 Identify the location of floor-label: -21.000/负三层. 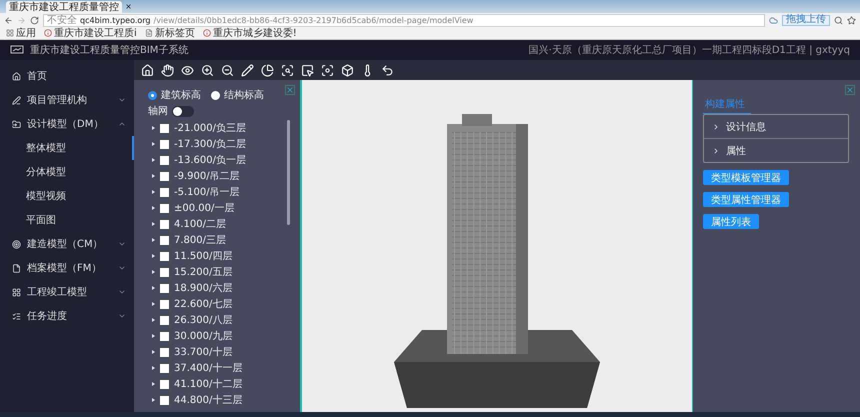
(210, 128).